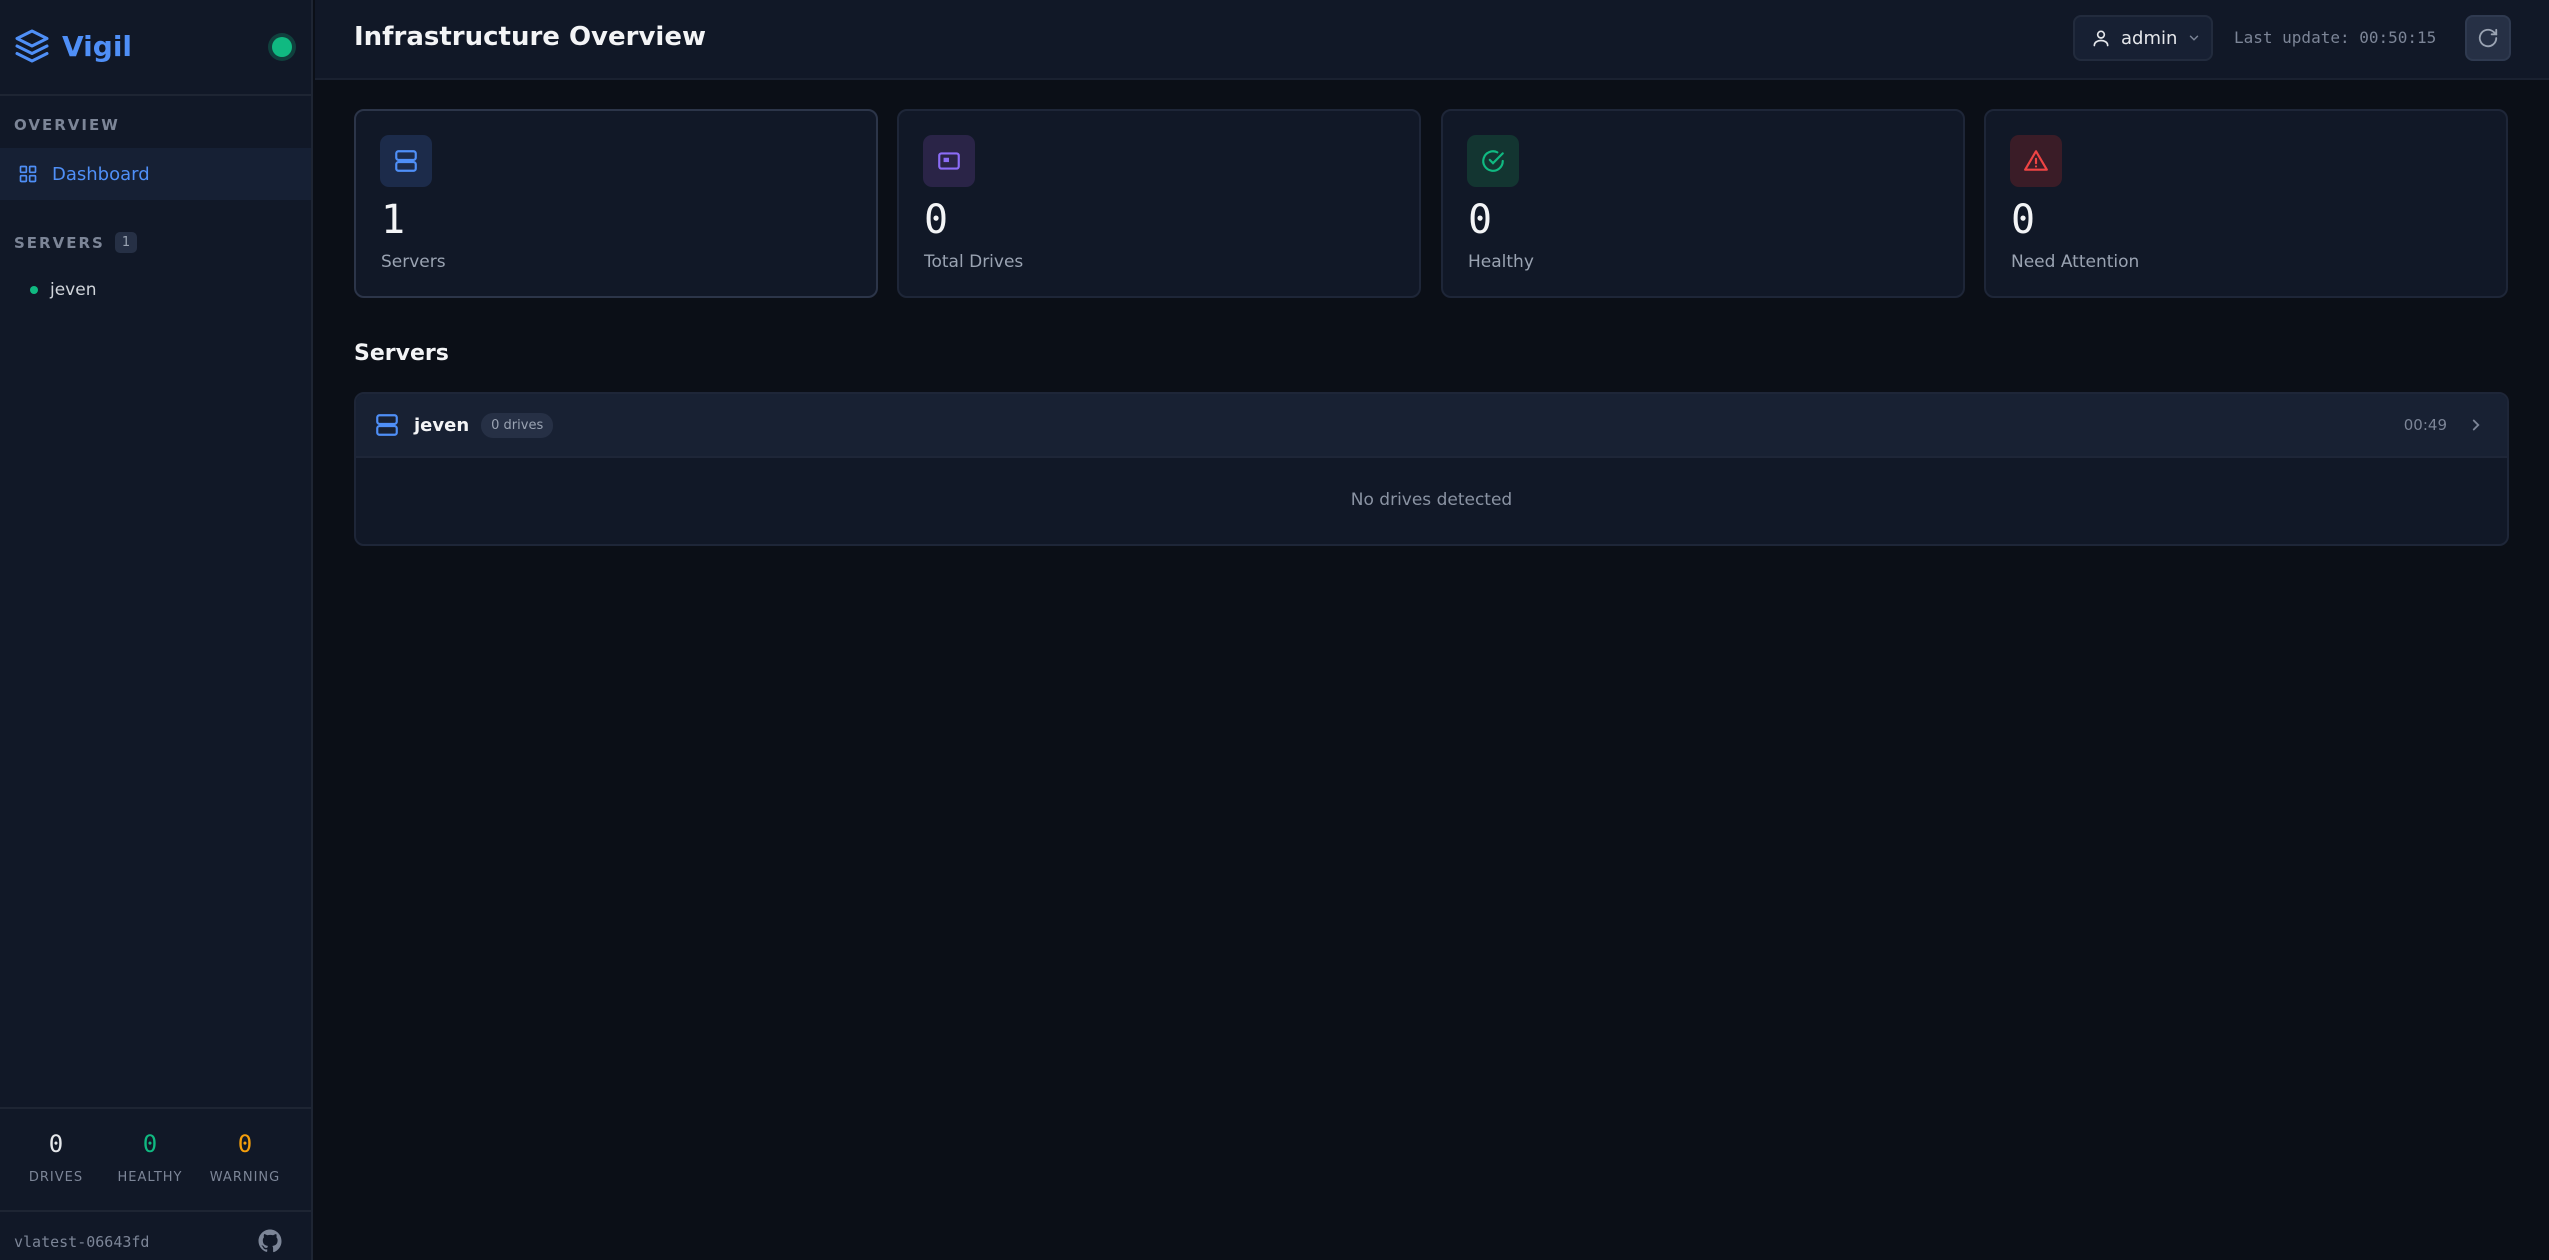  Describe the element at coordinates (2149, 38) in the screenshot. I see `user-name: admin` at that location.